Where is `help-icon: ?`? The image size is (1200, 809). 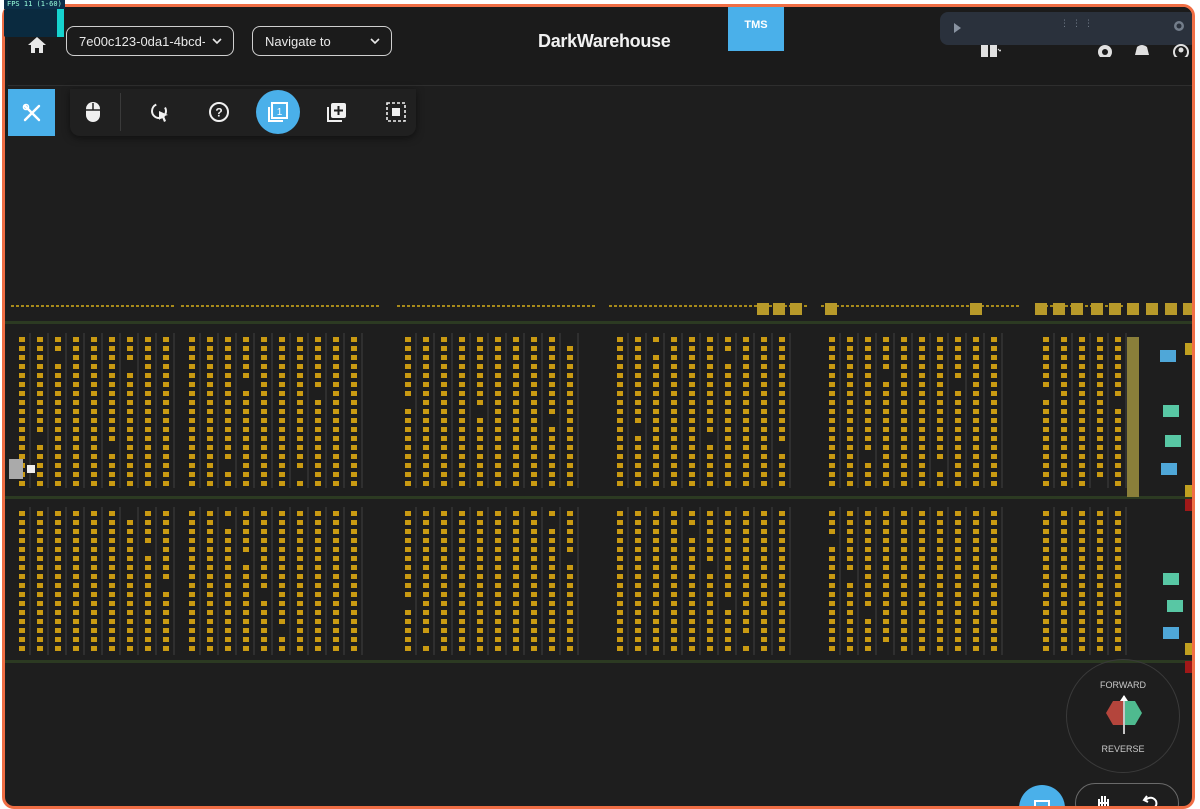 help-icon: ? is located at coordinates (219, 112).